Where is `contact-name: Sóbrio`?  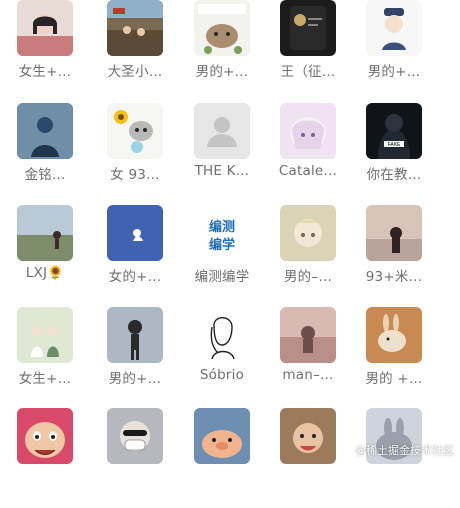 contact-name: Sóbrio is located at coordinates (222, 375).